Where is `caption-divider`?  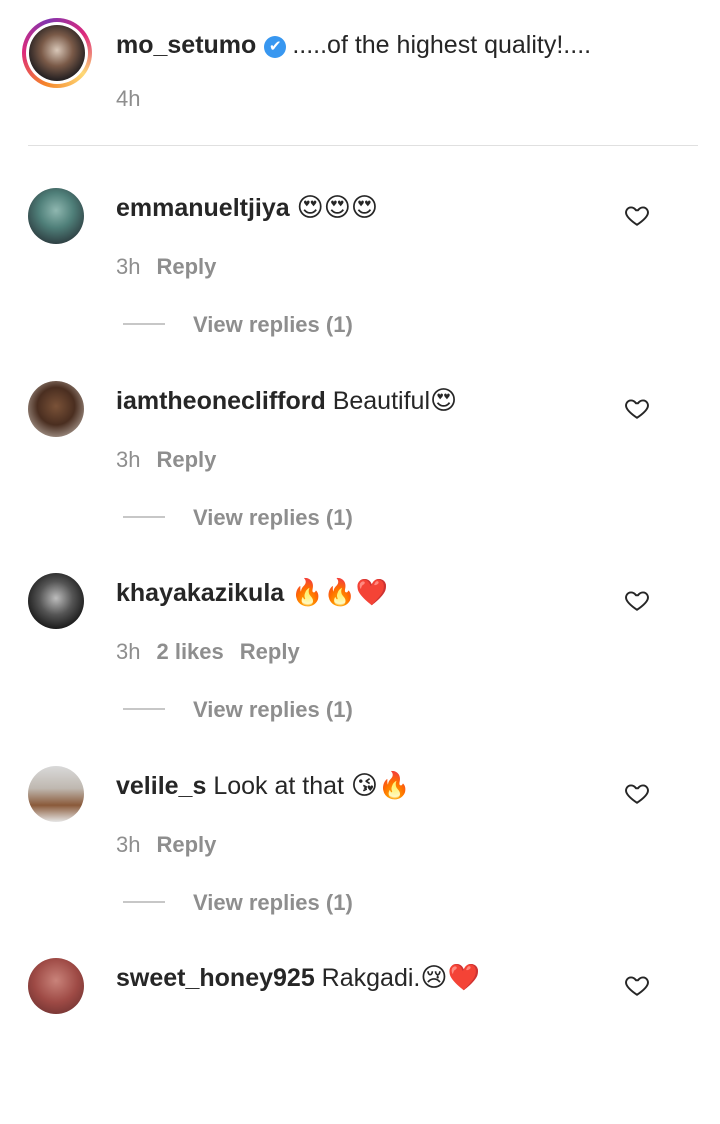 caption-divider is located at coordinates (363, 145).